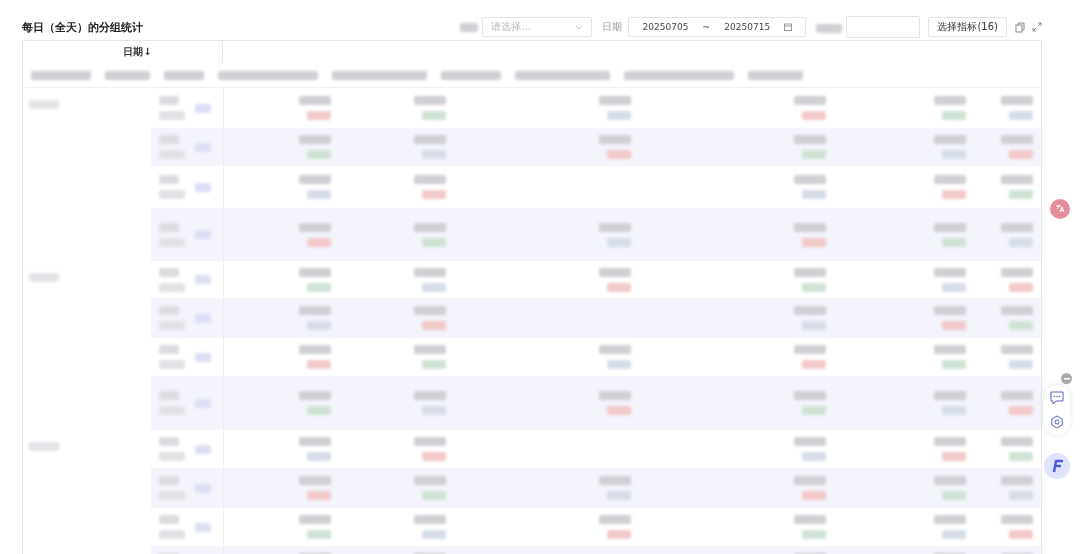 The image size is (1080, 554). Describe the element at coordinates (883, 27) in the screenshot. I see `input-field` at that location.